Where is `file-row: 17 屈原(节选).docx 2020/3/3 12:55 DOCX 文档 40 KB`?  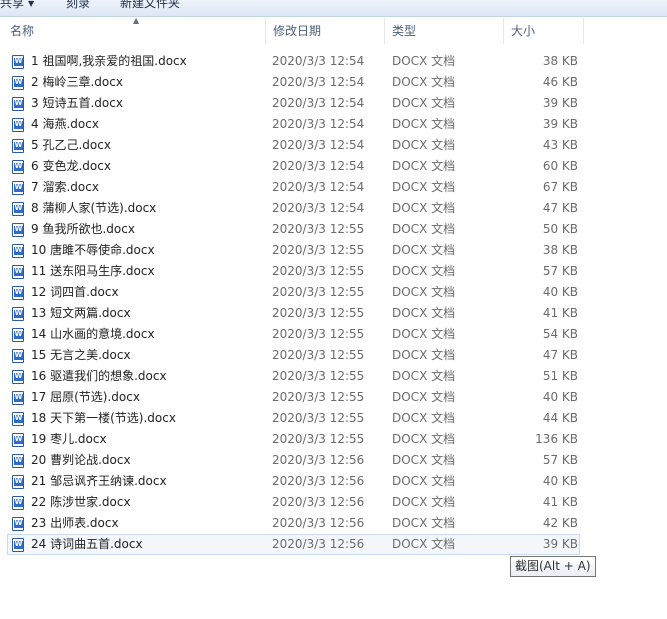 file-row: 17 屈原(节选).docx 2020/3/3 12:55 DOCX 文档 40 KB is located at coordinates (293, 397).